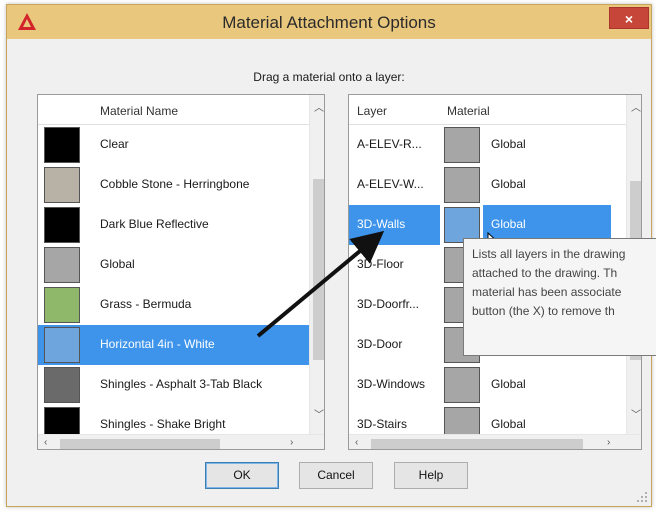  What do you see at coordinates (545, 273) in the screenshot?
I see `tooltip-line: attached to the drawing. Th` at bounding box center [545, 273].